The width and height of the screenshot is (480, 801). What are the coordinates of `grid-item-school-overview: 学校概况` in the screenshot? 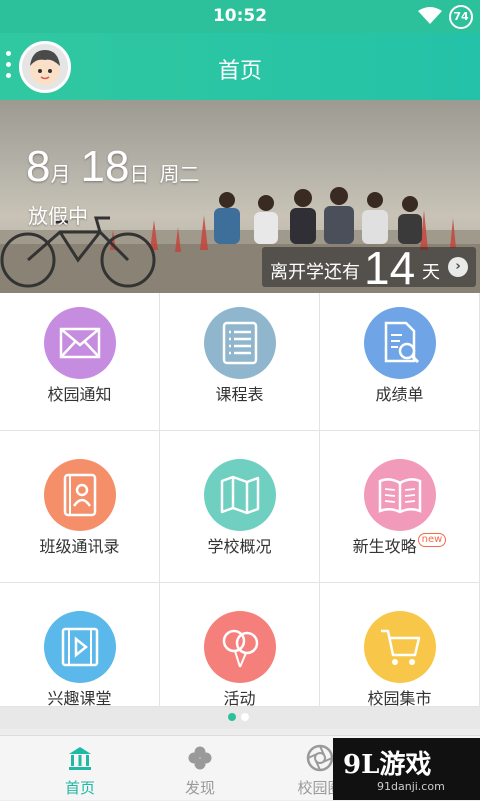 It's located at (240, 507).